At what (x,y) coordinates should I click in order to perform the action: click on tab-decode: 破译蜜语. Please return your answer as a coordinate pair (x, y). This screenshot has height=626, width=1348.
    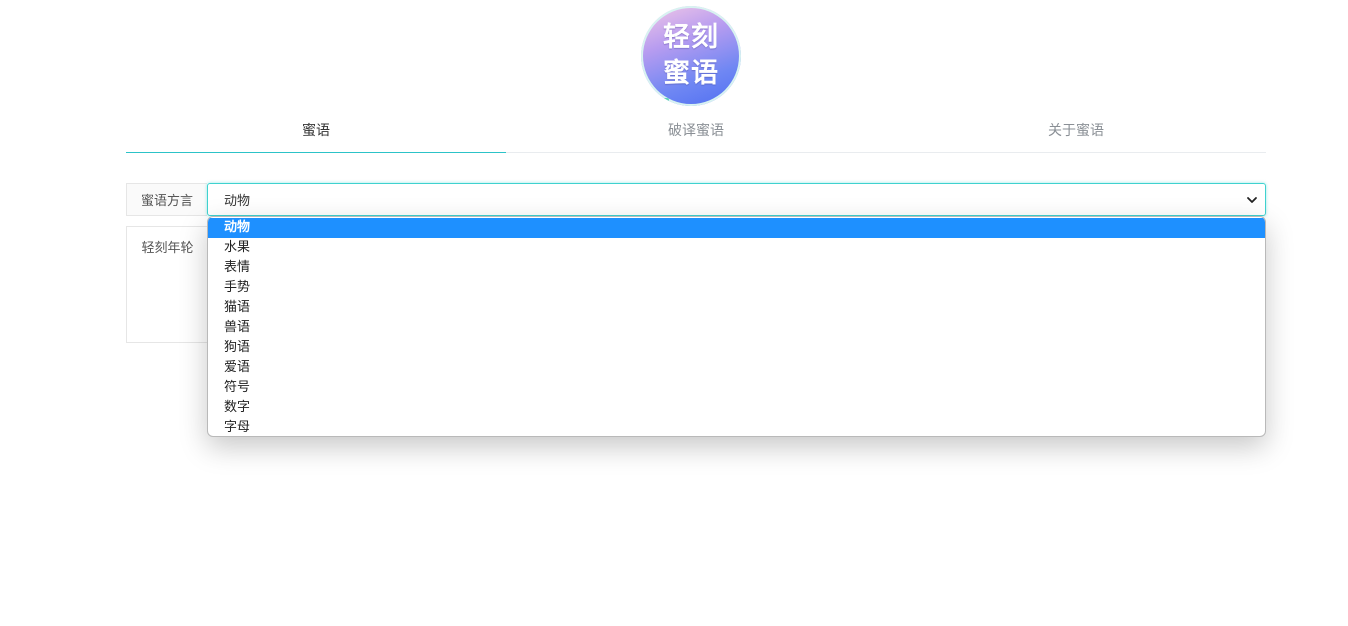
    Looking at the image, I should click on (696, 132).